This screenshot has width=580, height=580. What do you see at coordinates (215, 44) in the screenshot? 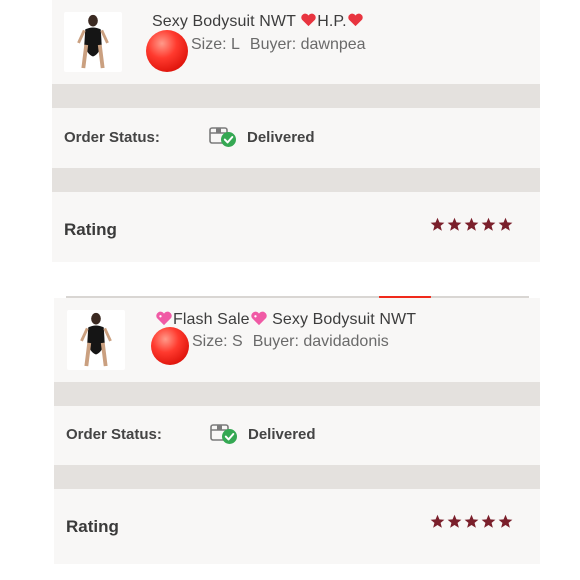
I see `size-text: Size: L` at bounding box center [215, 44].